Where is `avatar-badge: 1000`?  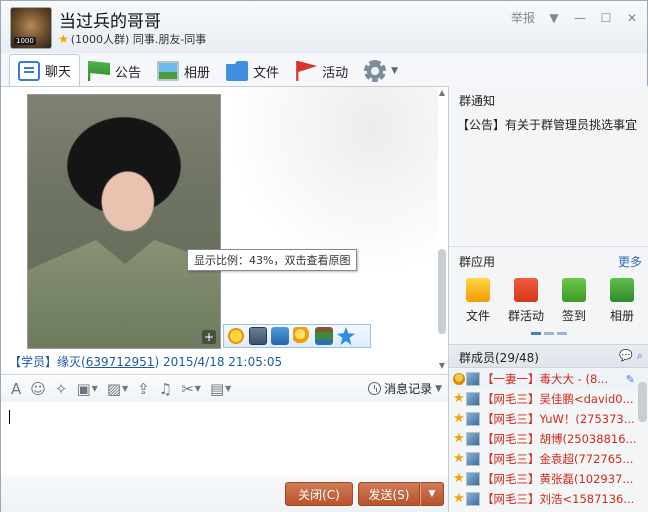 avatar-badge: 1000 is located at coordinates (25, 41).